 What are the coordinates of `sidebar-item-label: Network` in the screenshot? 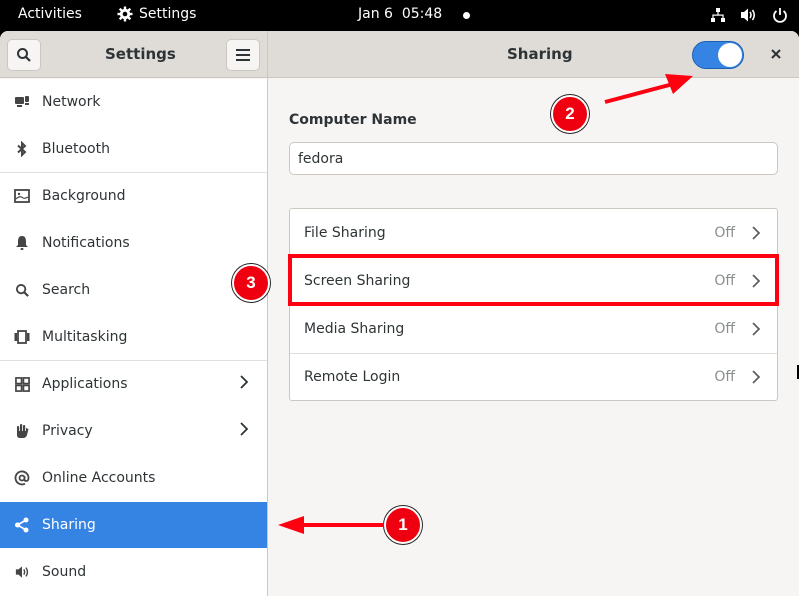 It's located at (71, 102).